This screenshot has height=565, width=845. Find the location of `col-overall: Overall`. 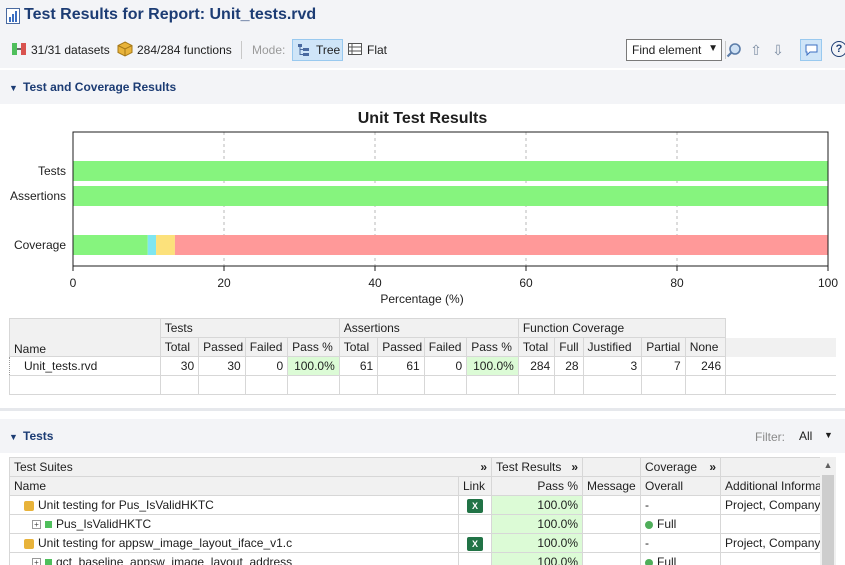

col-overall: Overall is located at coordinates (681, 486).